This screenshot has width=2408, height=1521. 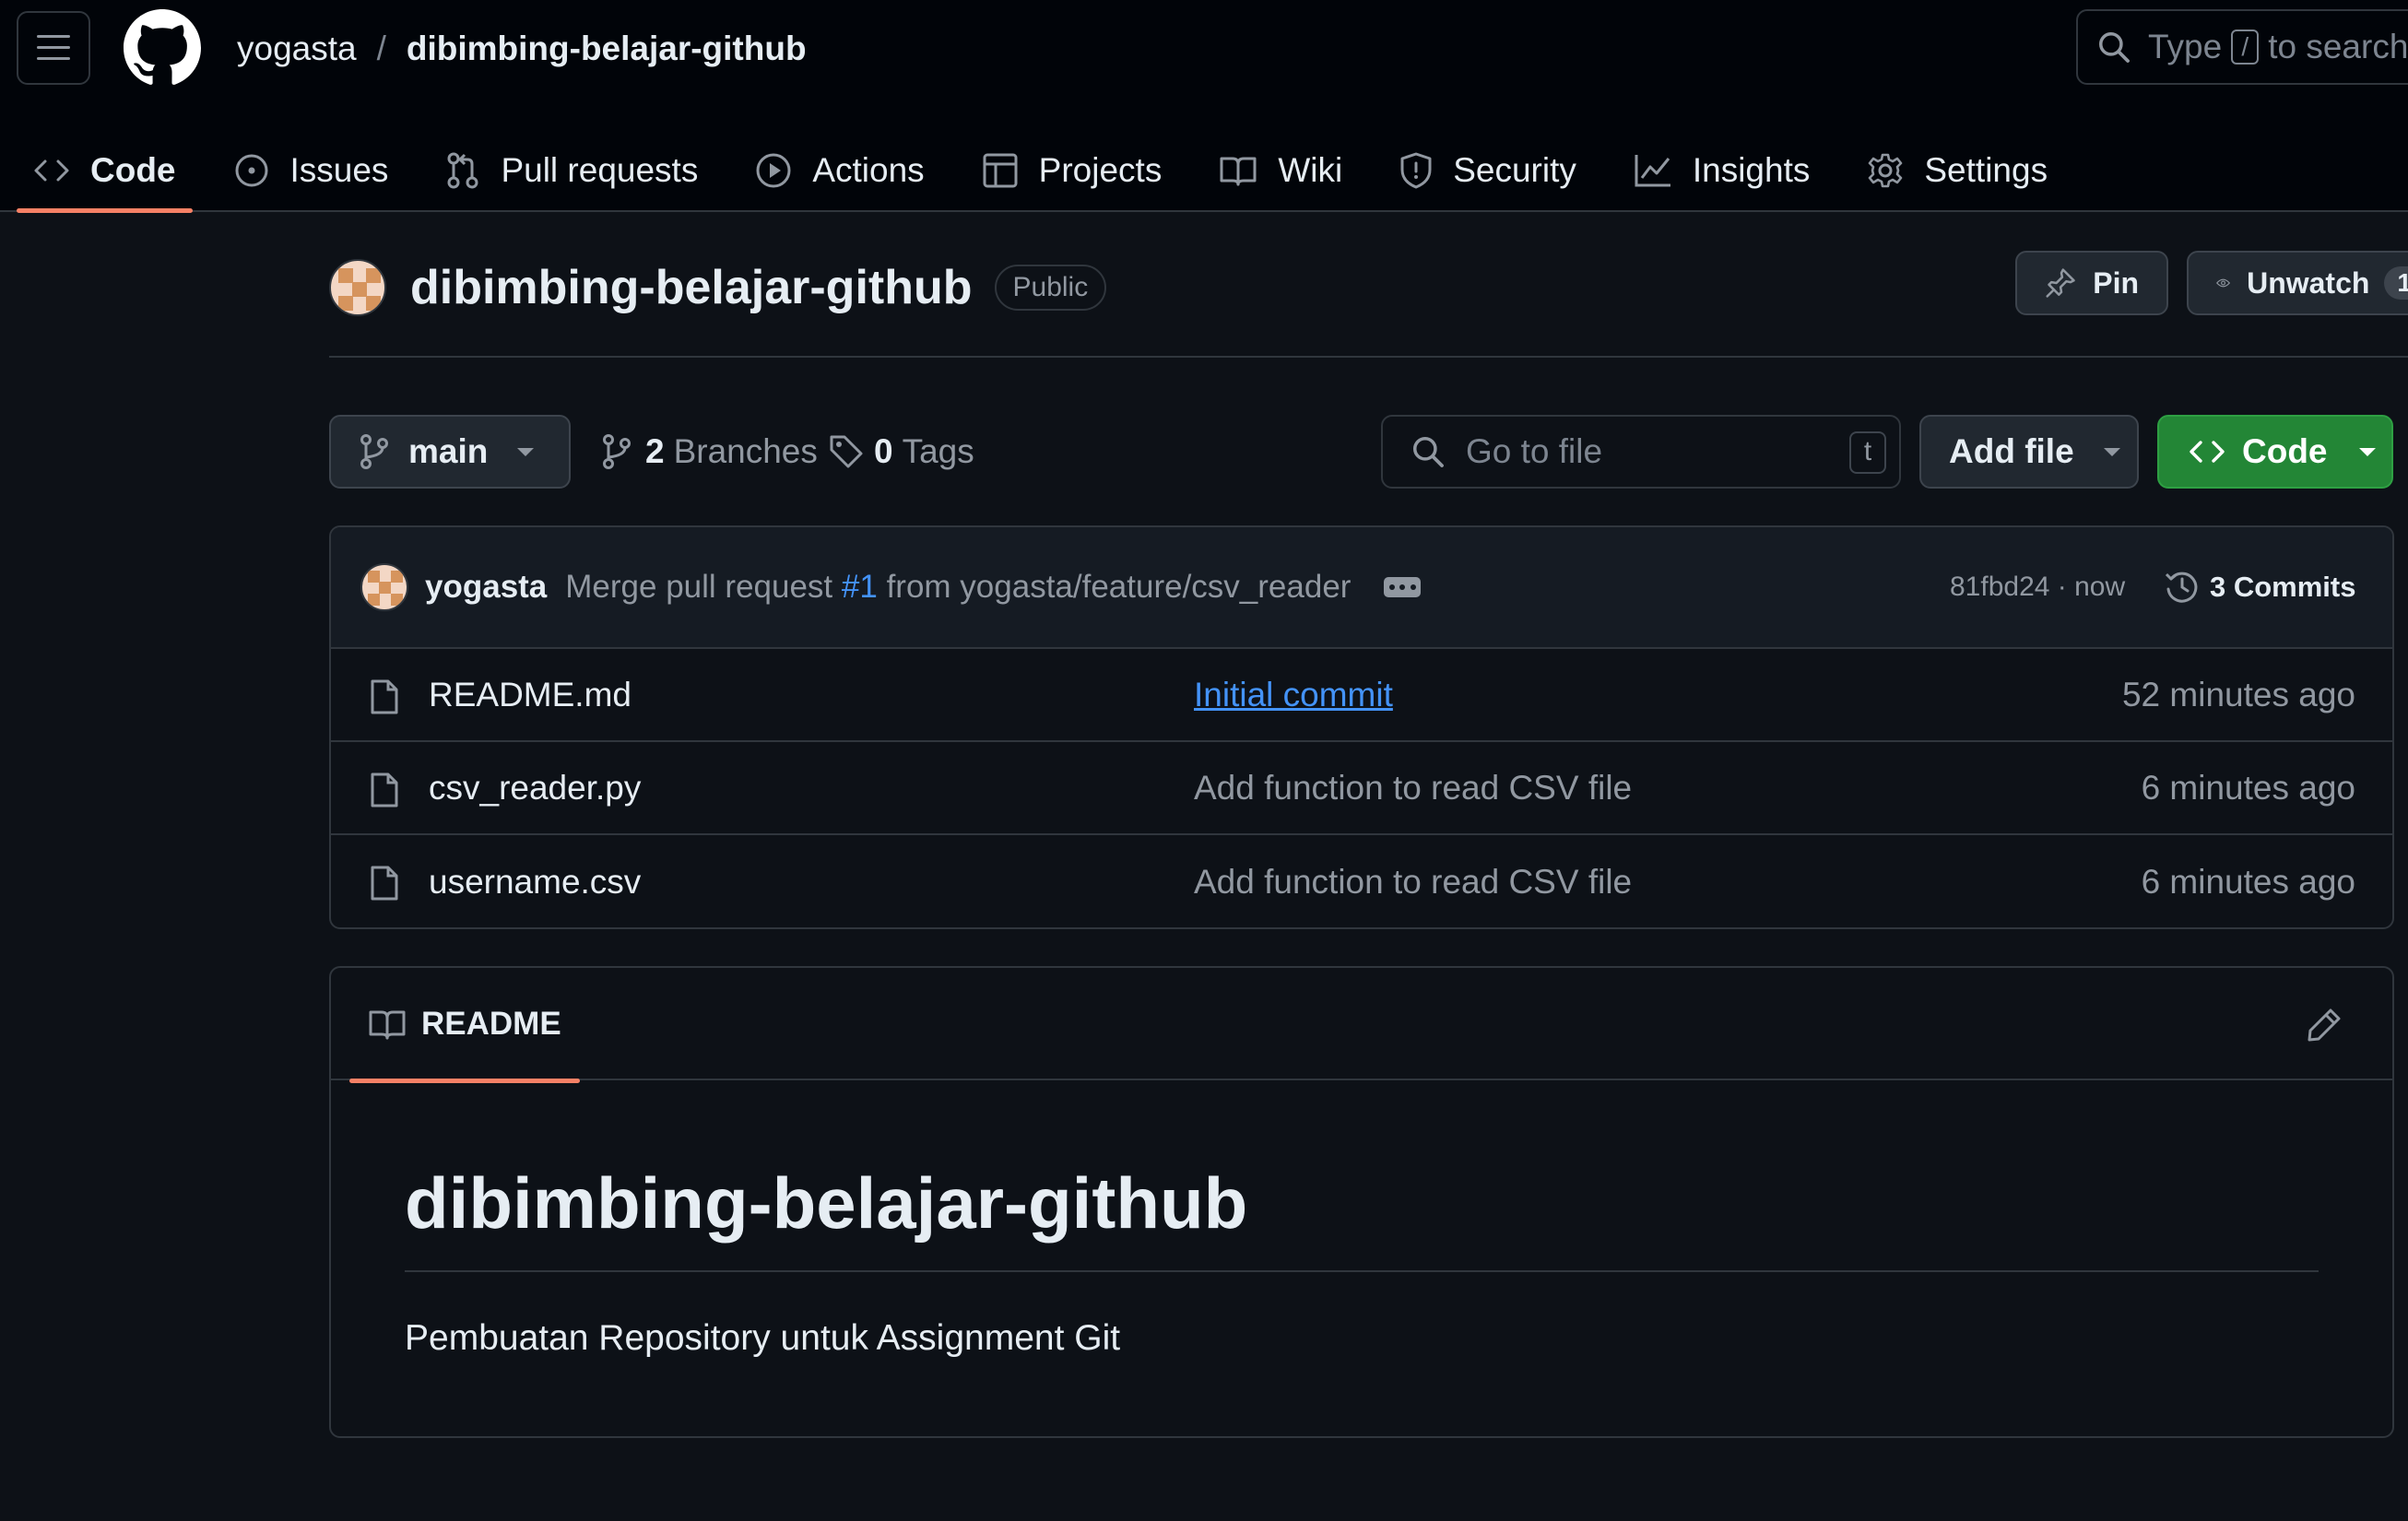 I want to click on tab-settings: Settings, so click(x=1958, y=171).